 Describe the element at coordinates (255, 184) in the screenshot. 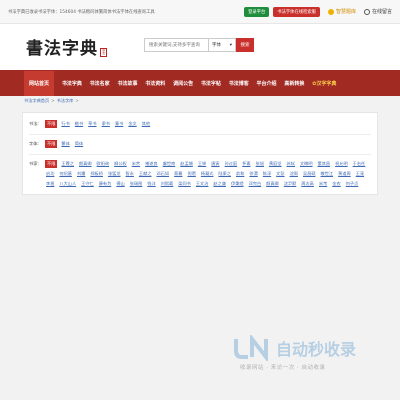

I see `author-option: 邓完白` at that location.